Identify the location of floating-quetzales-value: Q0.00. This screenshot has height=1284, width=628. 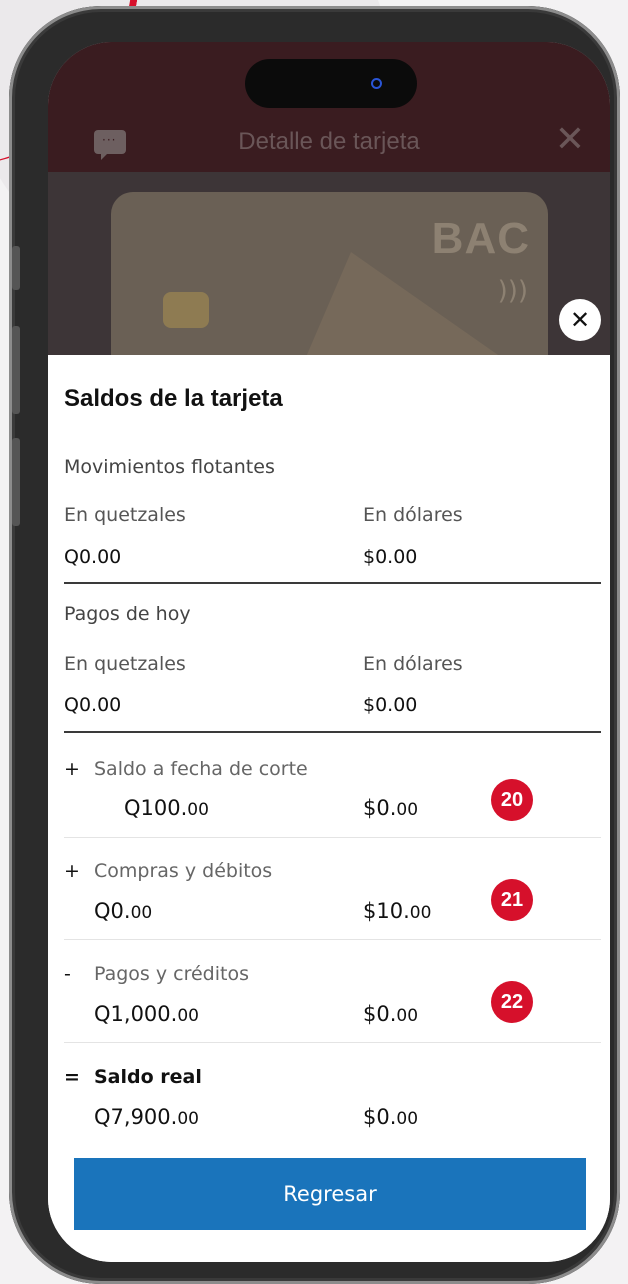
(93, 557).